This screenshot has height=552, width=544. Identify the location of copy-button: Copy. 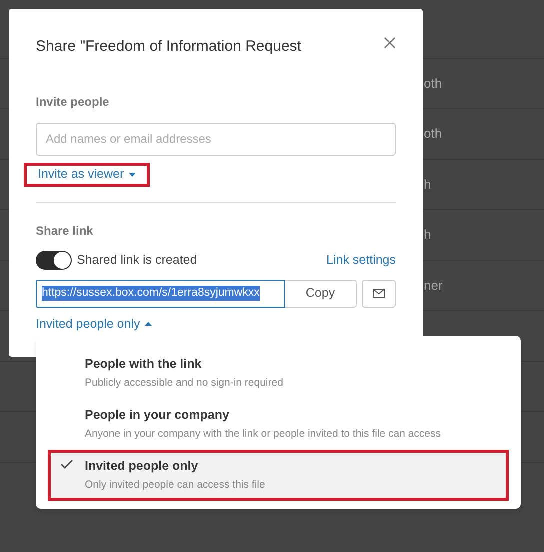
(321, 294).